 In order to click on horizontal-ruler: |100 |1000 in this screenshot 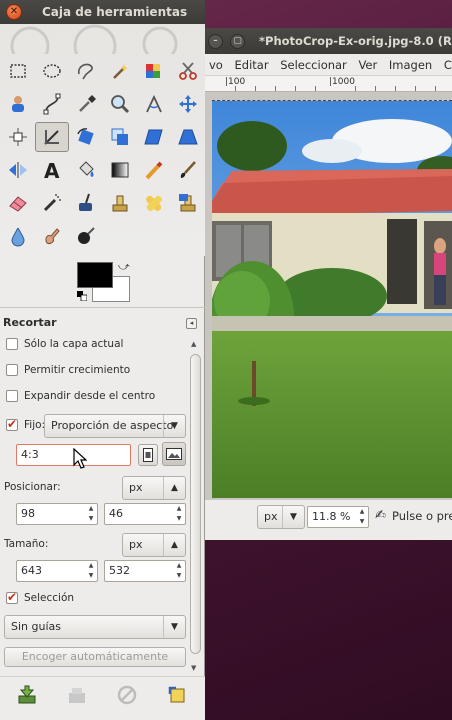, I will do `click(328, 84)`.